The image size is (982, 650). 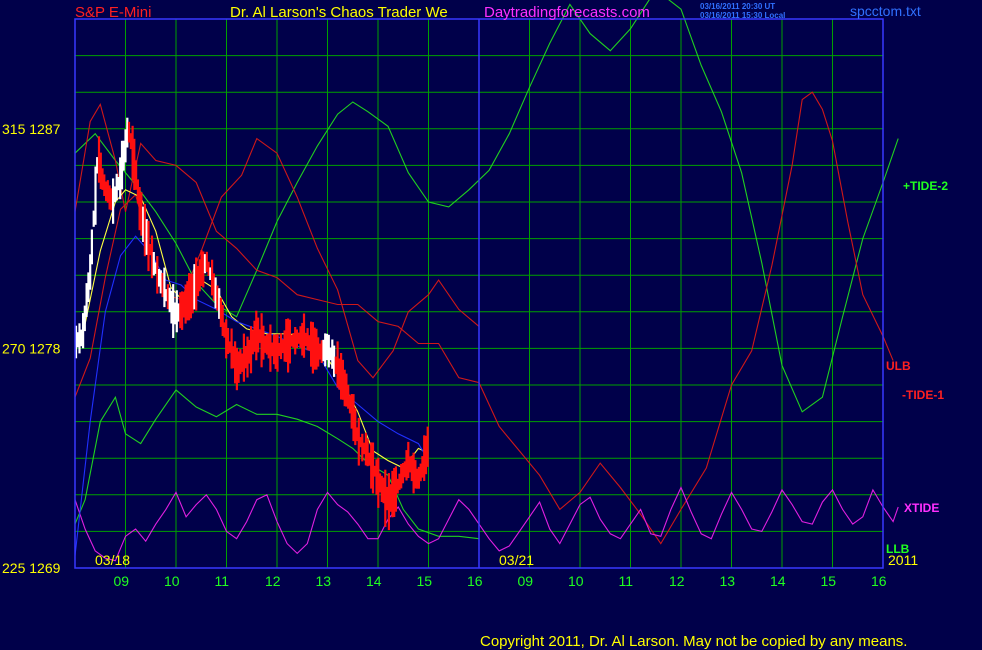 What do you see at coordinates (113, 12) in the screenshot?
I see `symbol-label: S&P E-Mini` at bounding box center [113, 12].